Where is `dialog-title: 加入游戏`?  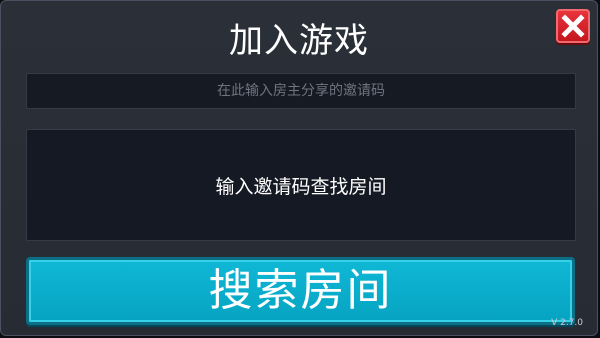 dialog-title: 加入游戏 is located at coordinates (299, 41).